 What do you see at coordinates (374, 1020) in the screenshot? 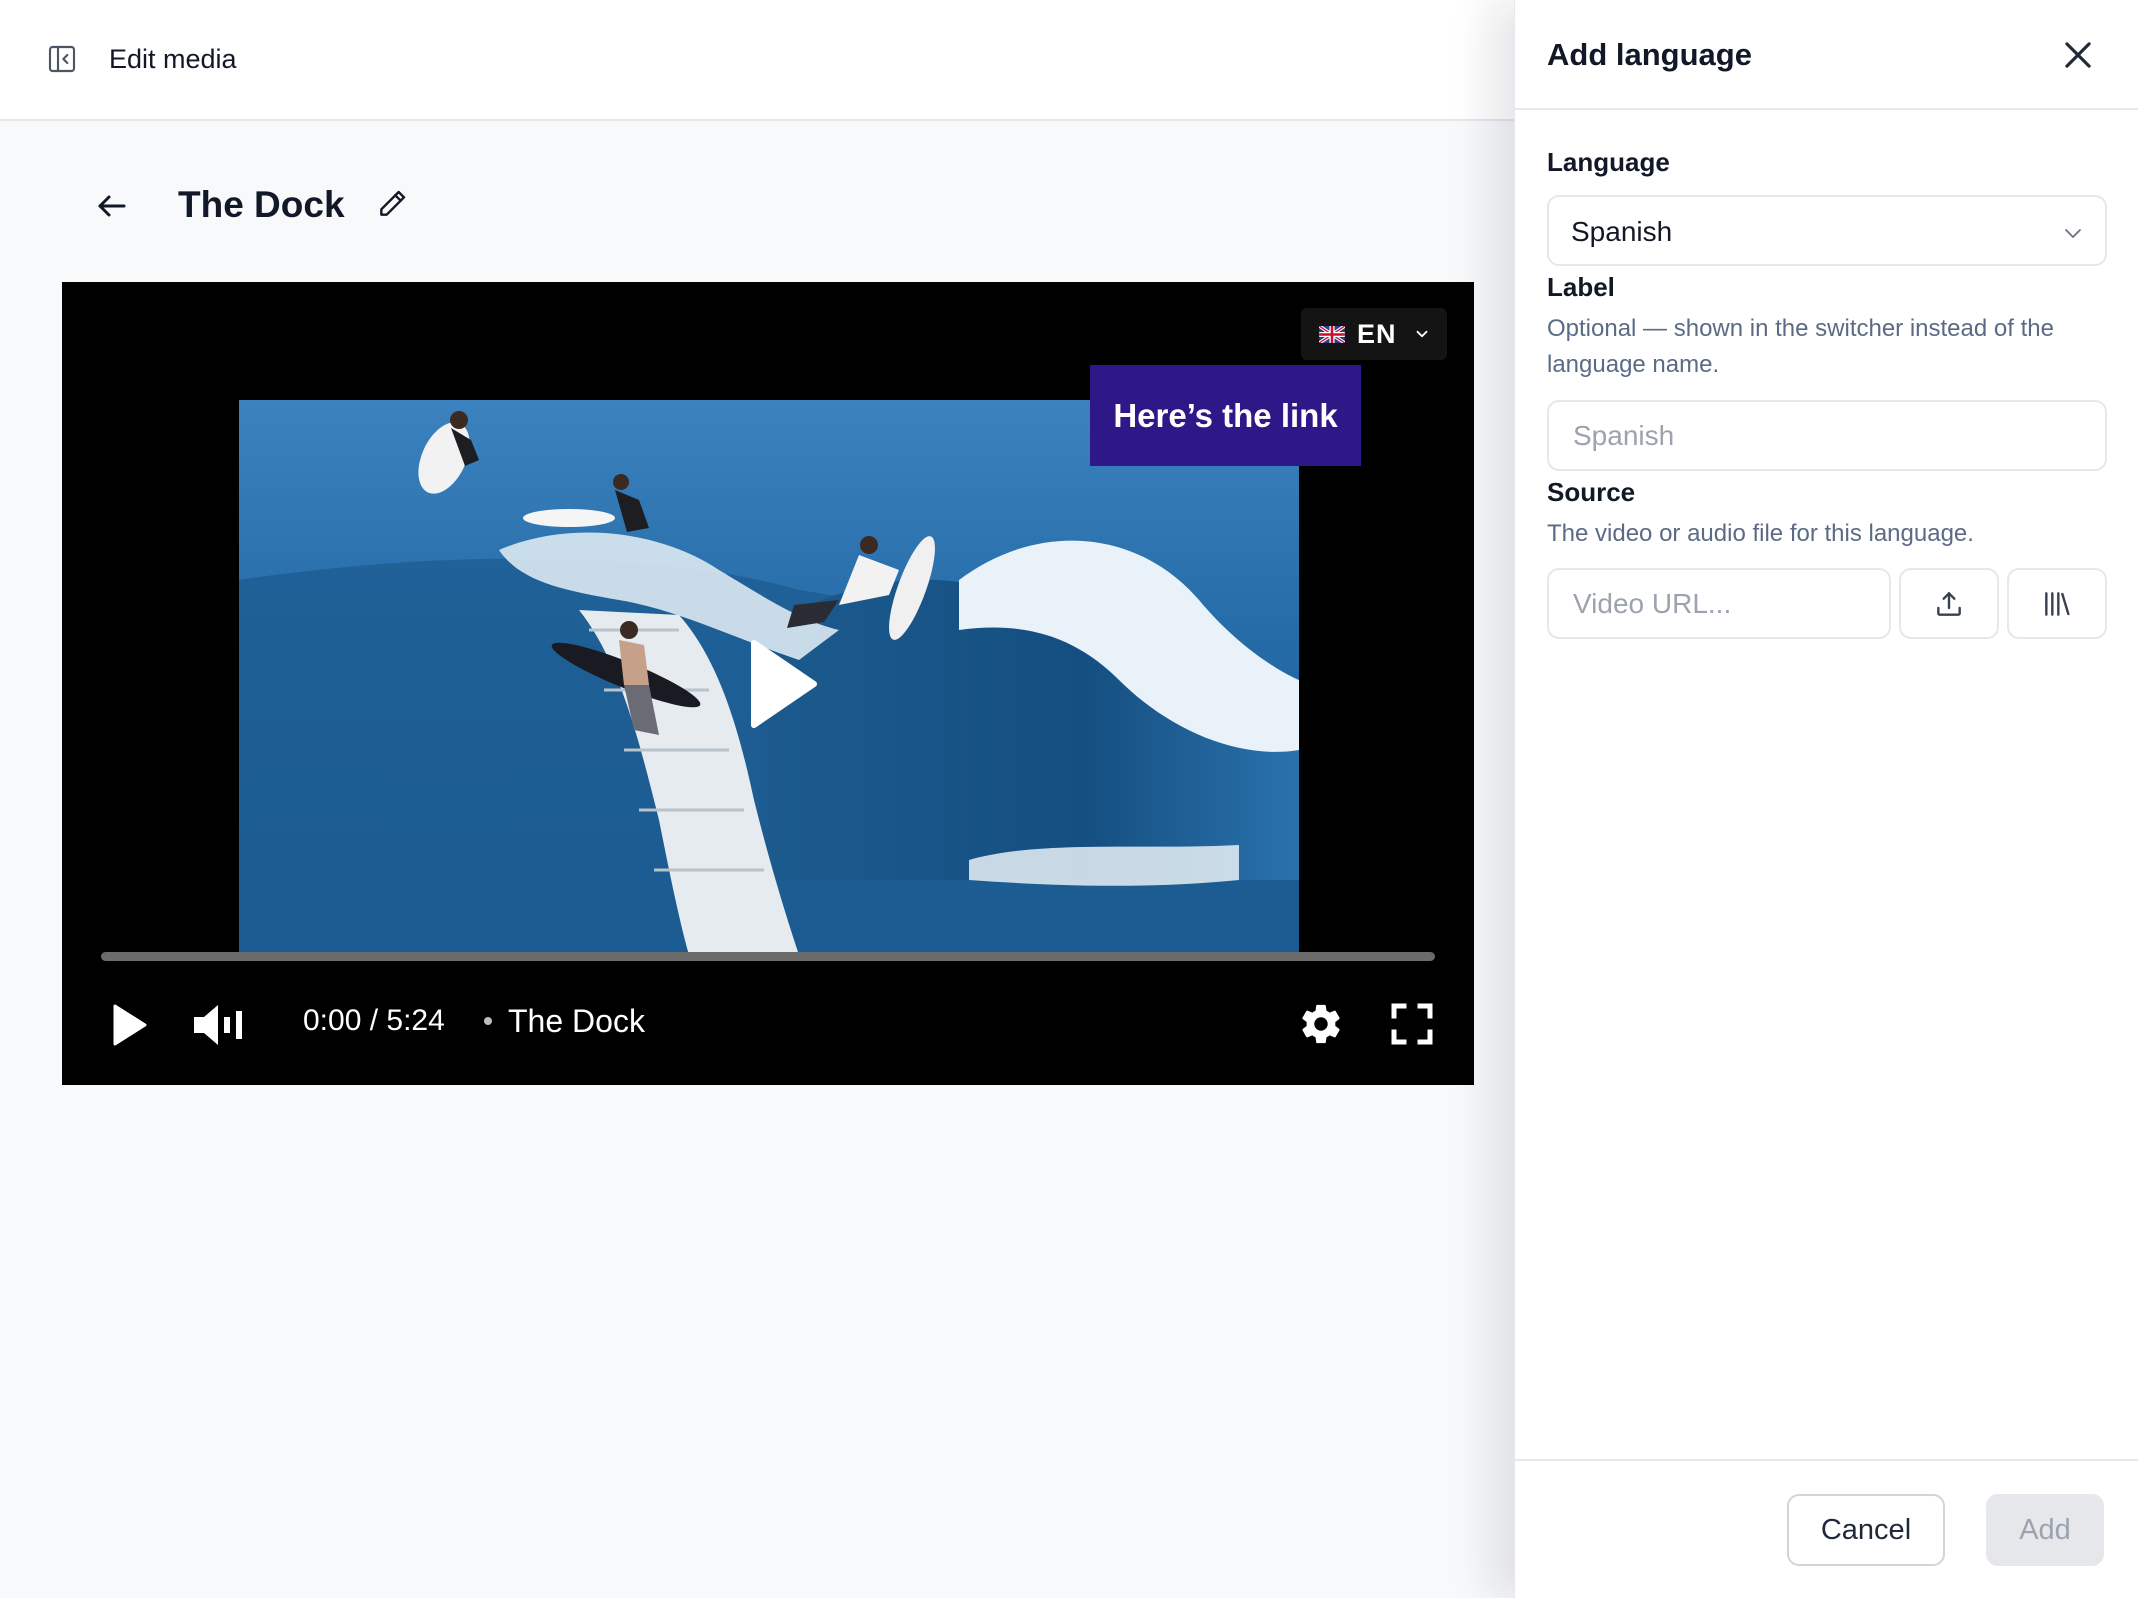
I see `playback-time: 0:00 / 5:24` at bounding box center [374, 1020].